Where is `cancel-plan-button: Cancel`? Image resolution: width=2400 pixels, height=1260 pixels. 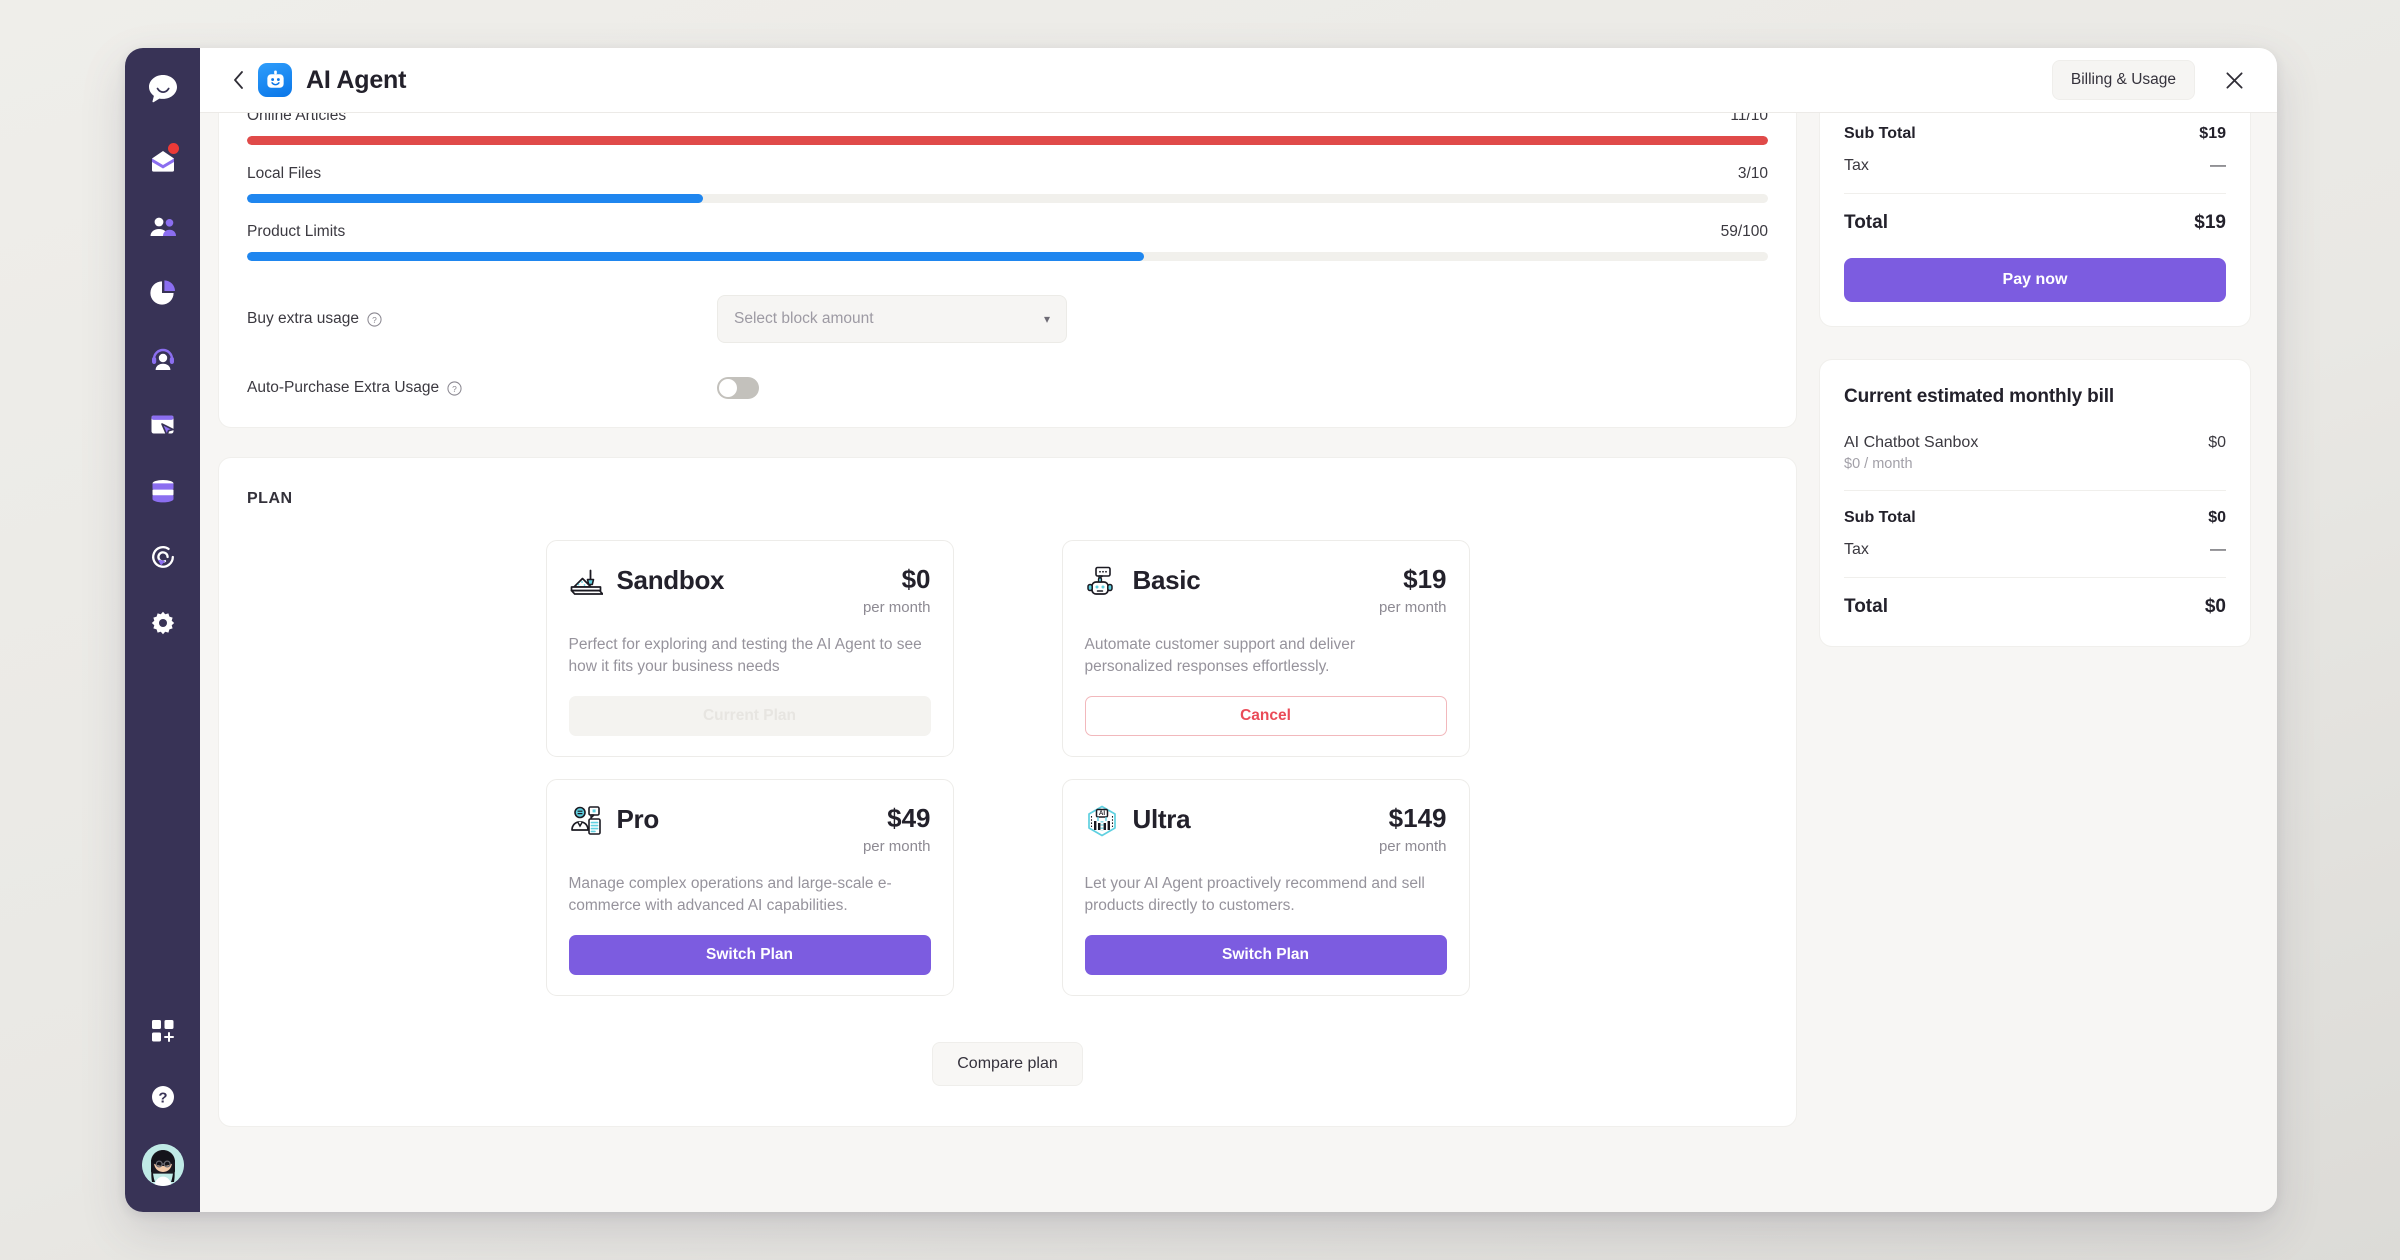 cancel-plan-button: Cancel is located at coordinates (1265, 716).